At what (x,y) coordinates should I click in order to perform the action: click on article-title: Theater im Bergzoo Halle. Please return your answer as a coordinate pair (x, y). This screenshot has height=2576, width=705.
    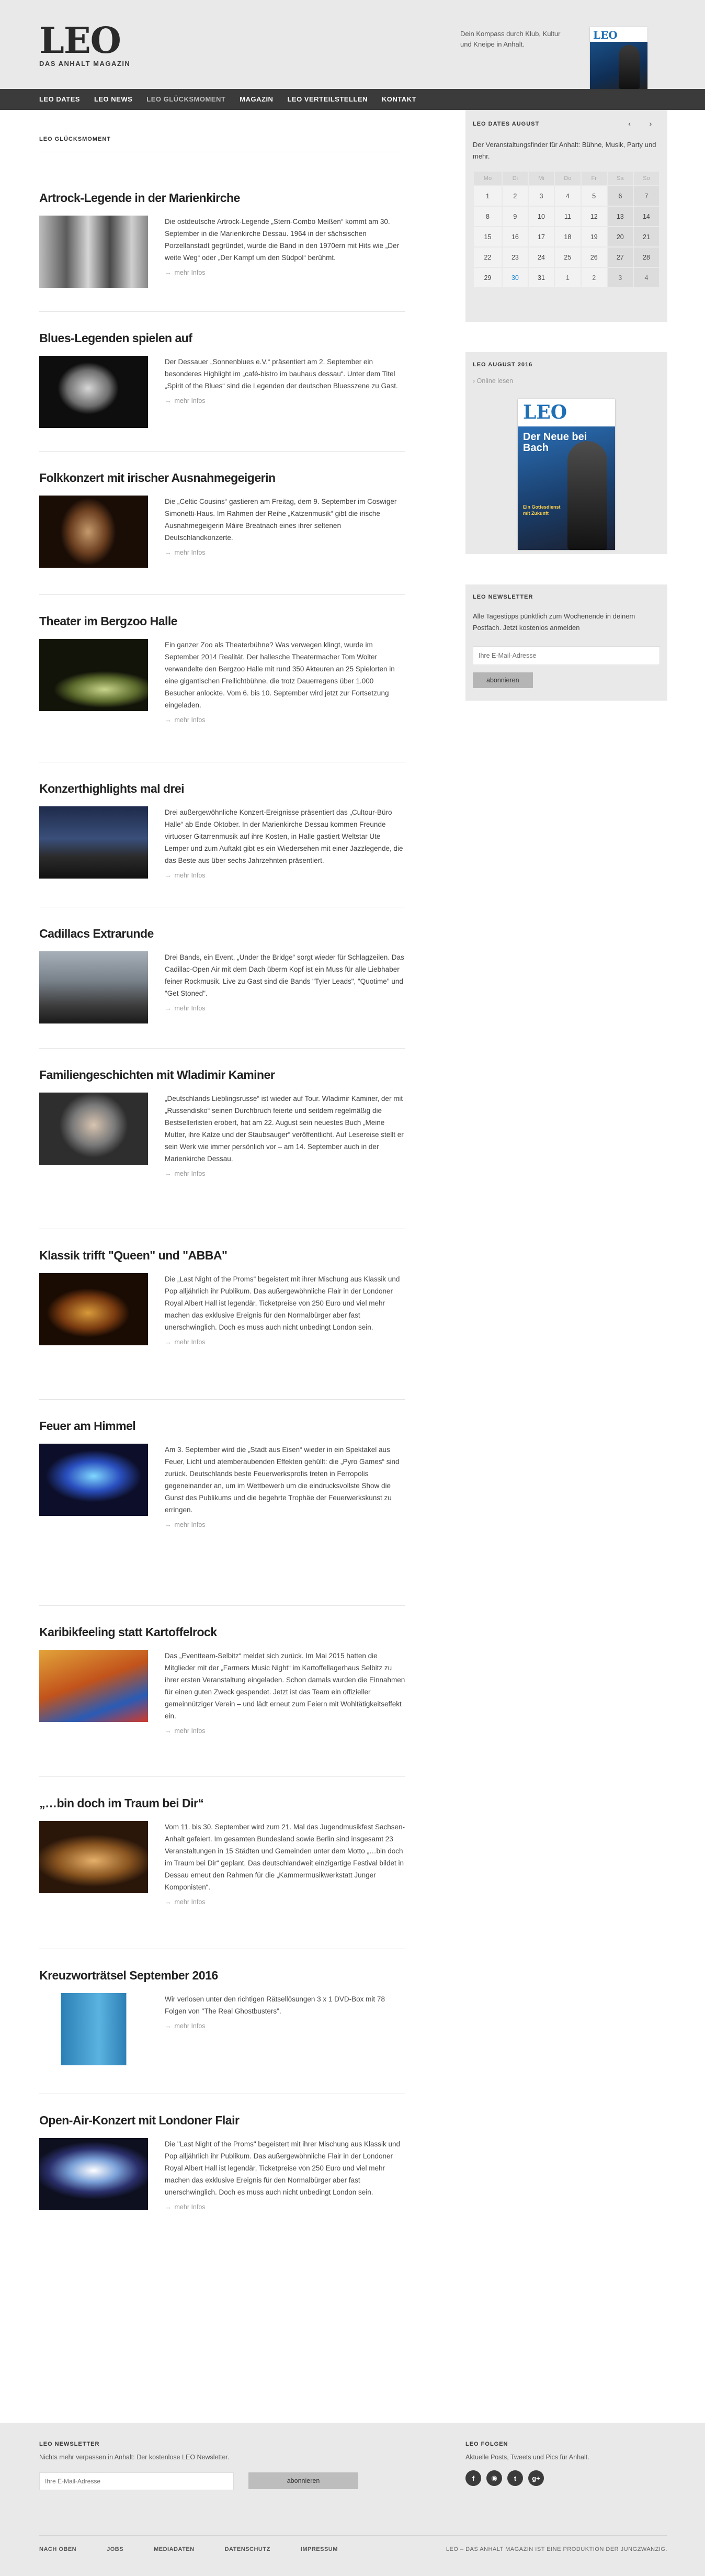
    Looking at the image, I should click on (222, 621).